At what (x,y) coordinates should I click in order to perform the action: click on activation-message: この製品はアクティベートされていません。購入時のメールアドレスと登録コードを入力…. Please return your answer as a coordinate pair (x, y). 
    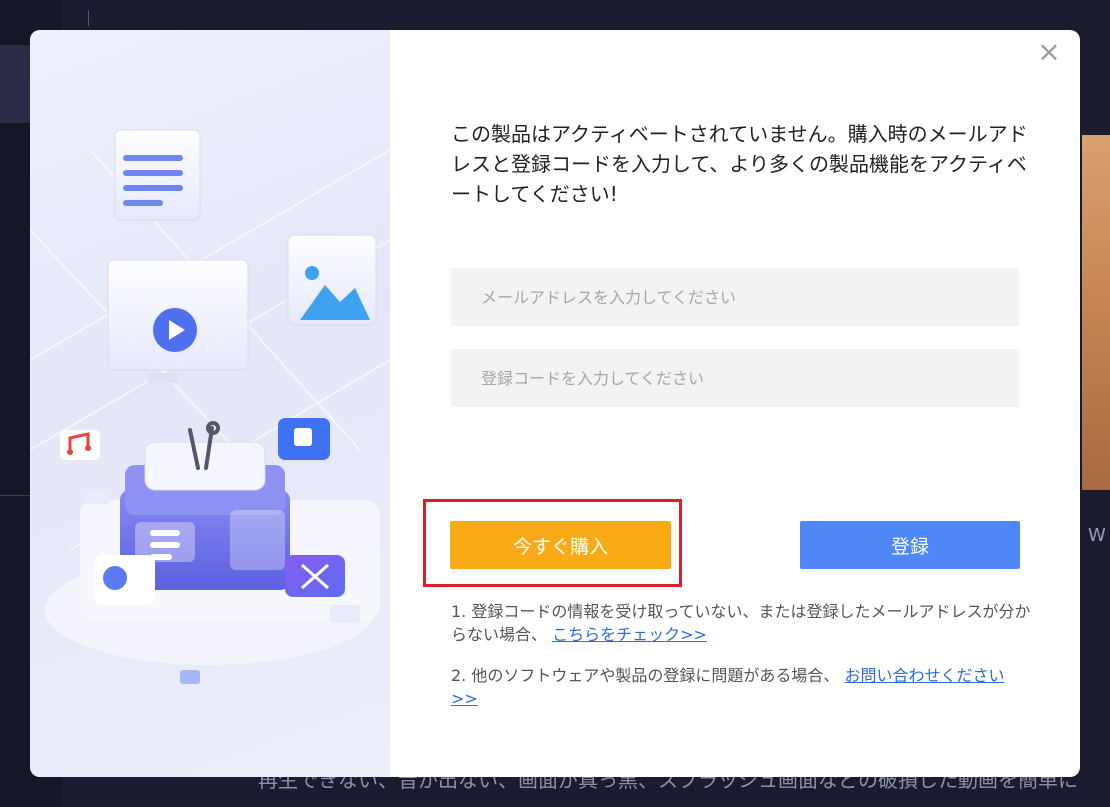
    Looking at the image, I should click on (739, 164).